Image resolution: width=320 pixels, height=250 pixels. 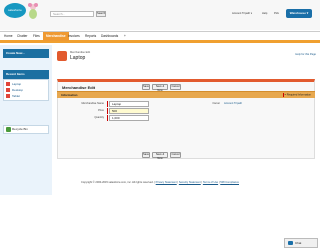 What do you see at coordinates (216, 103) in the screenshot?
I see `owner-label: Owner` at bounding box center [216, 103].